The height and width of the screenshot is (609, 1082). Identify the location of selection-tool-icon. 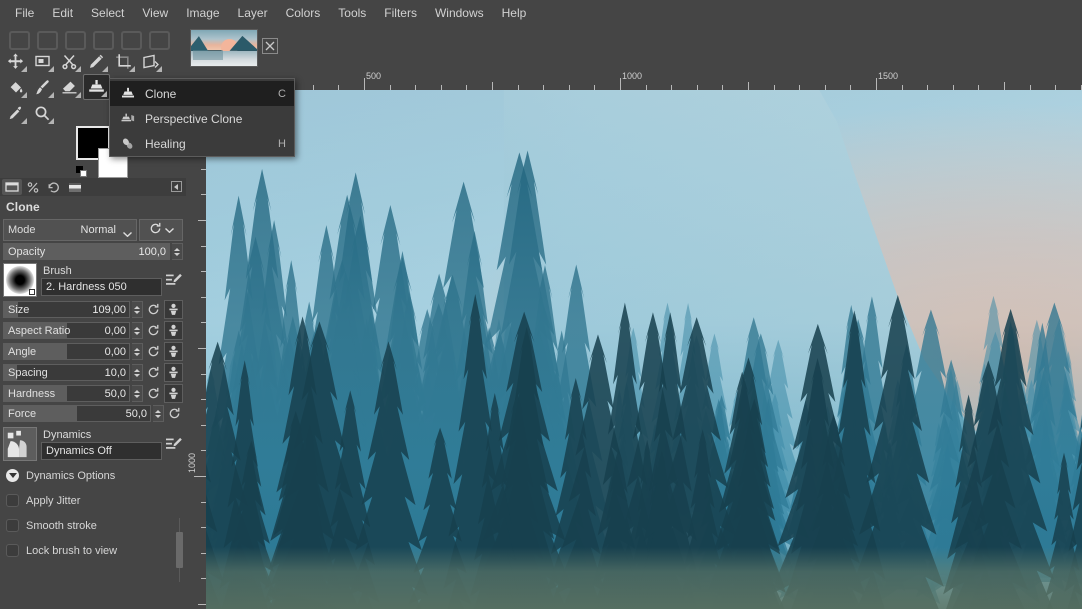
(18, 39).